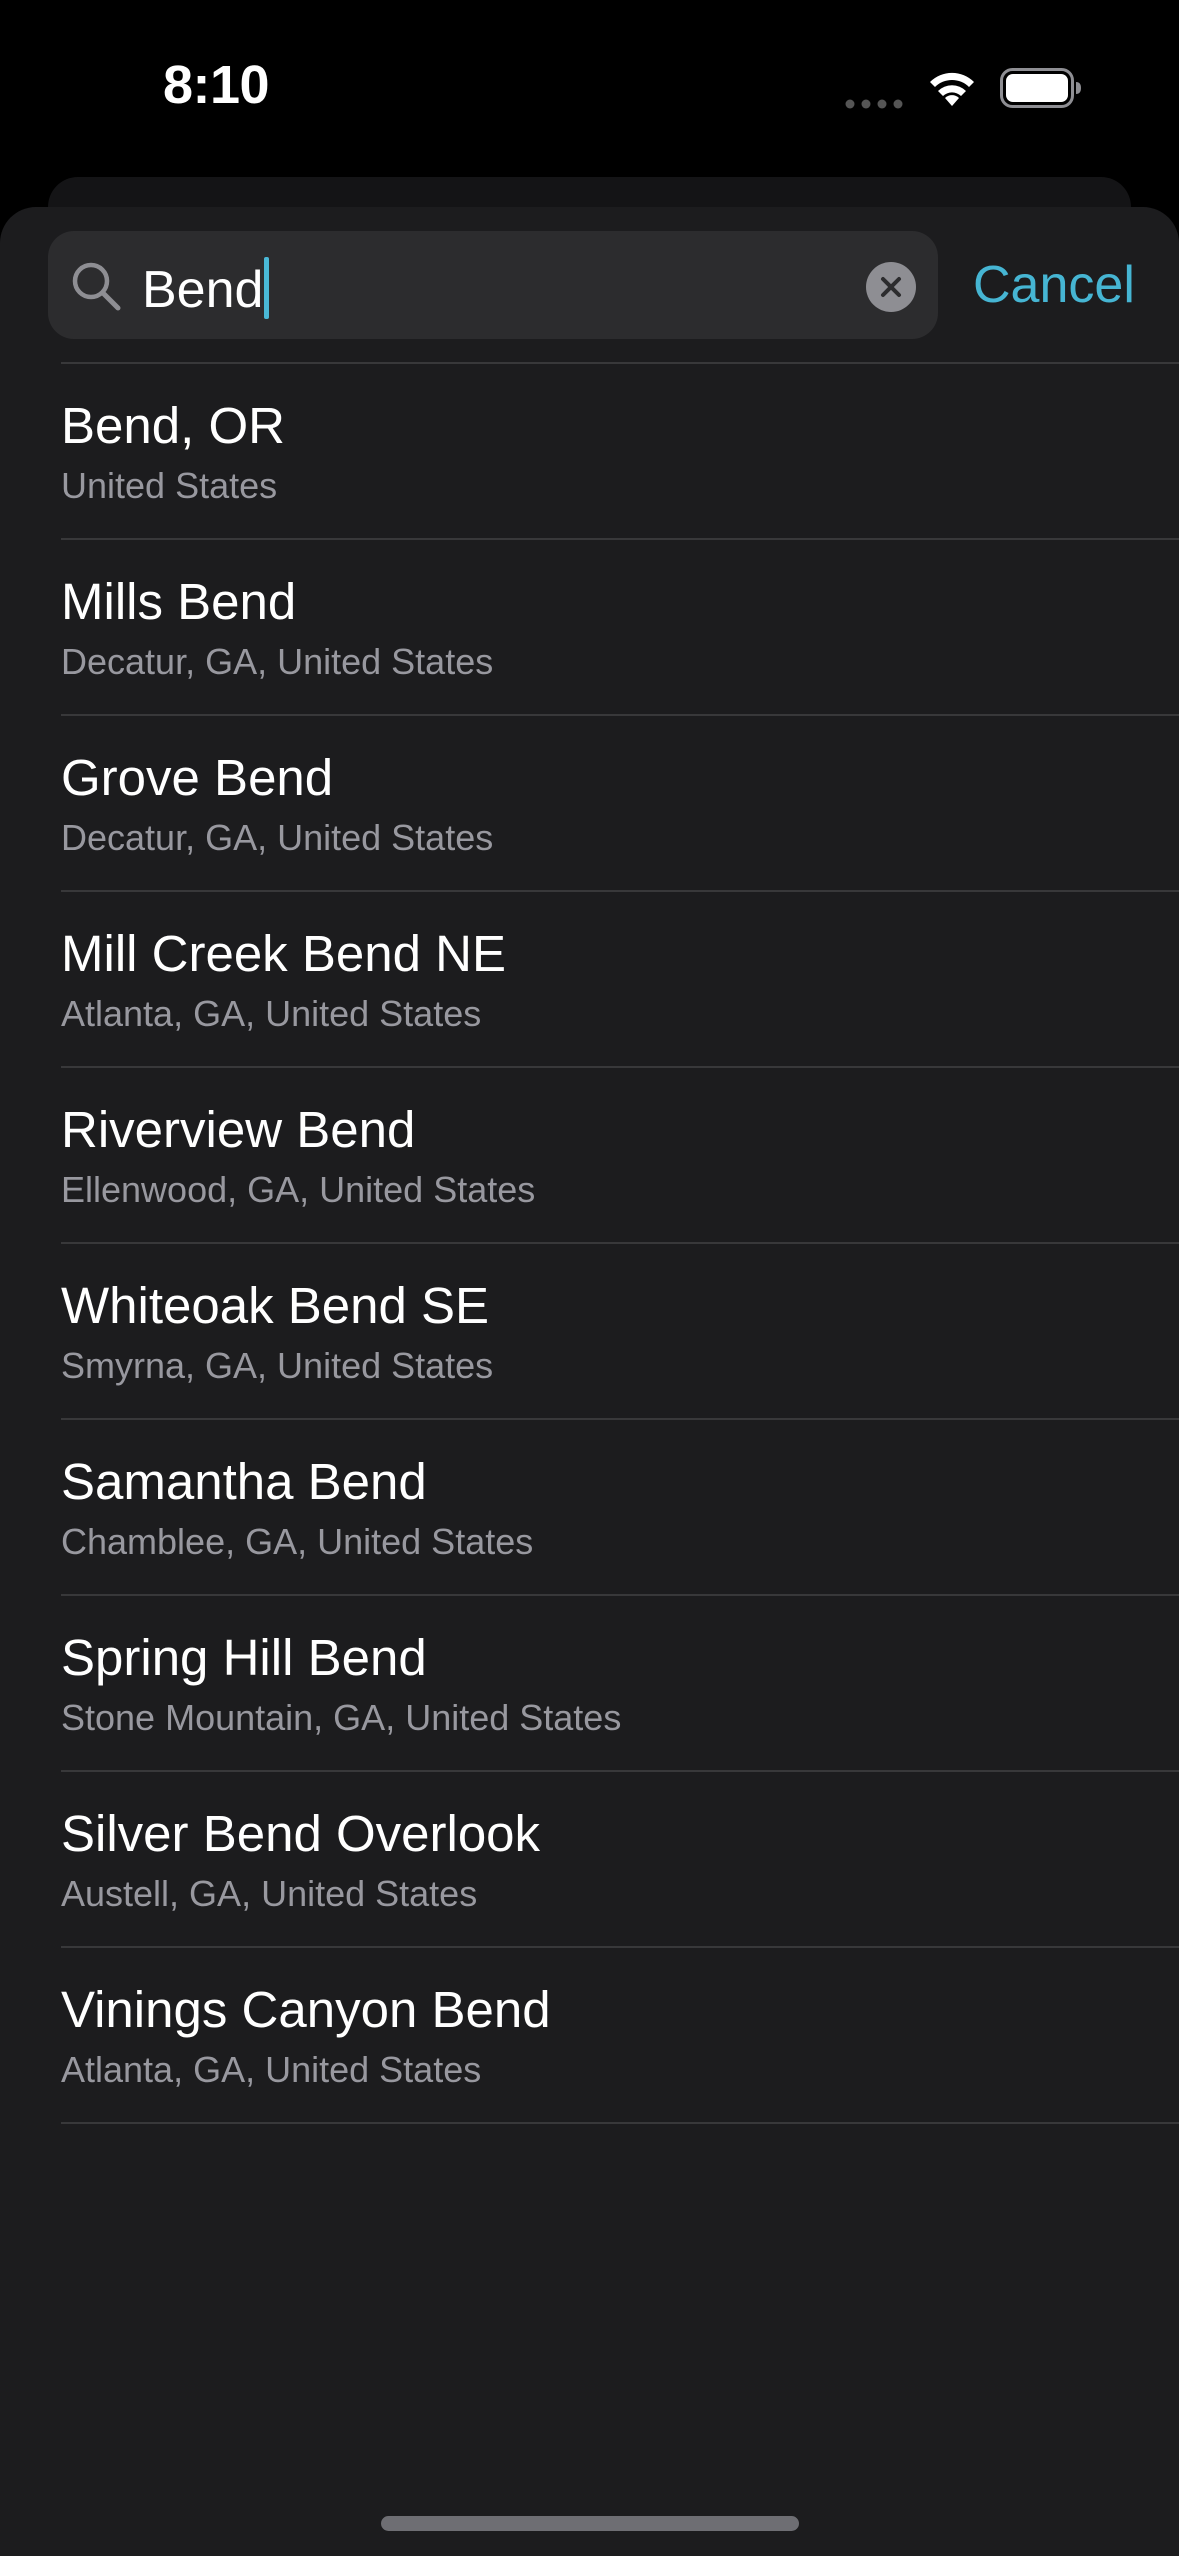 The width and height of the screenshot is (1179, 2556). I want to click on result-title: Samantha Bend, so click(244, 1481).